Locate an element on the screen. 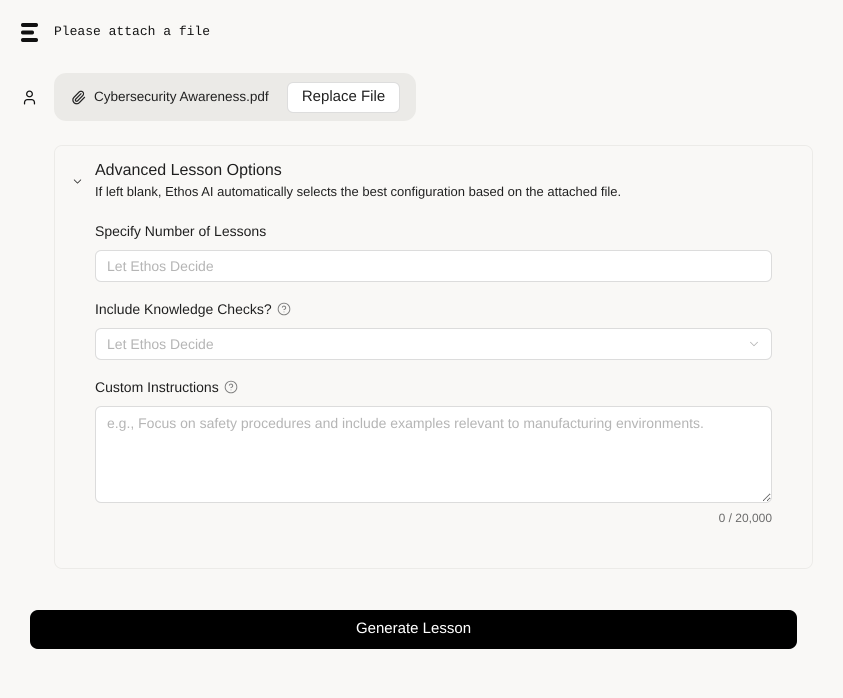 This screenshot has width=843, height=698. page-title: Please attach a file is located at coordinates (132, 32).